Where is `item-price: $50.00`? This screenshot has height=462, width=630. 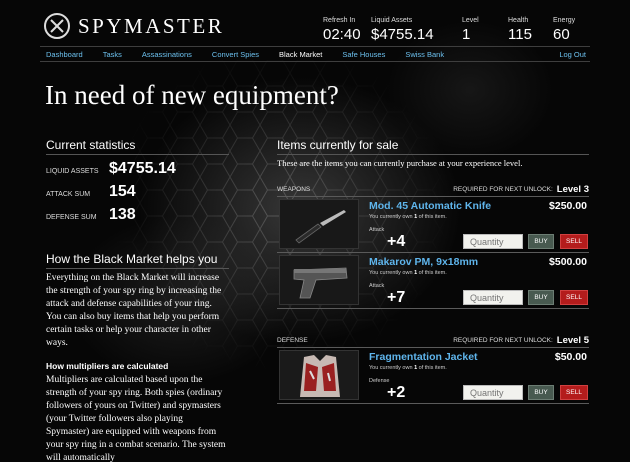
item-price: $50.00 is located at coordinates (570, 357).